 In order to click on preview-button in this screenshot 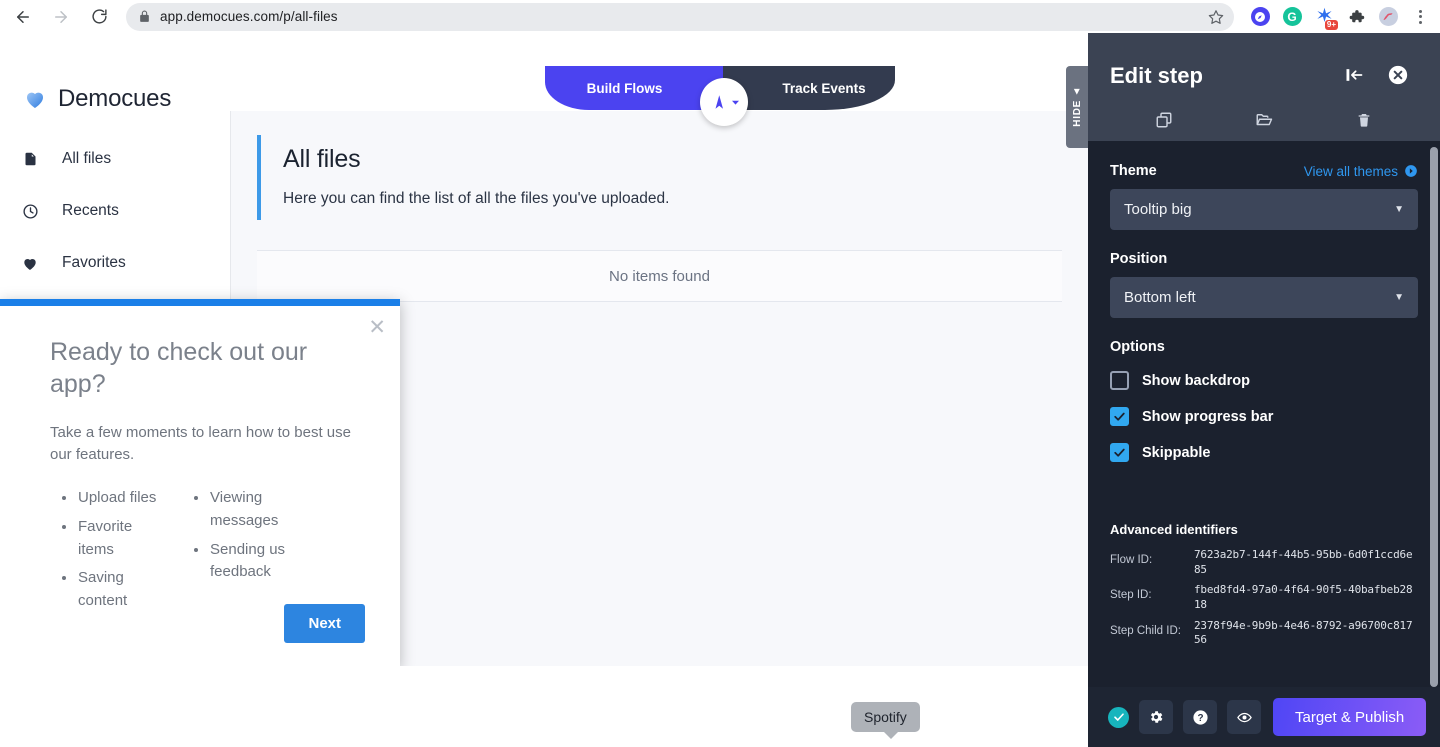, I will do `click(1244, 717)`.